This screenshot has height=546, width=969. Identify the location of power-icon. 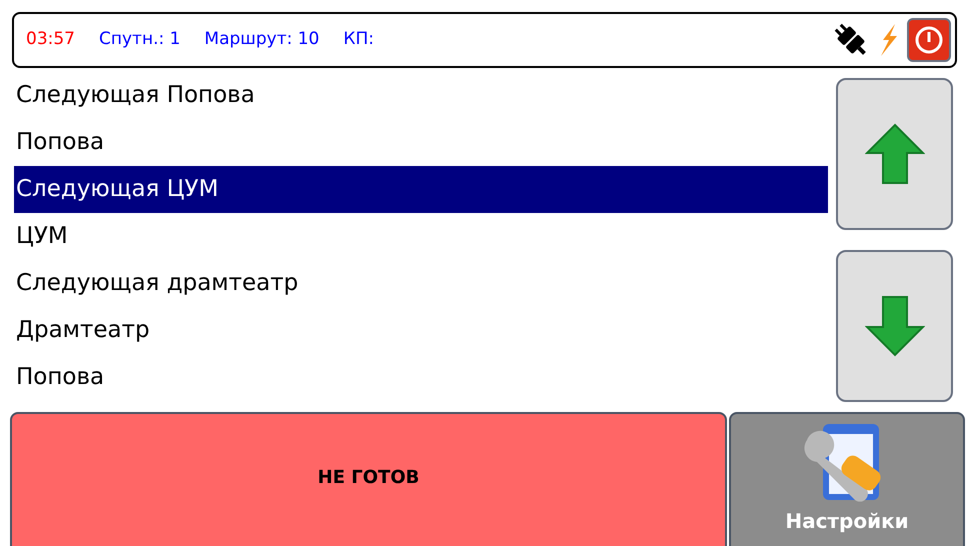
(929, 40).